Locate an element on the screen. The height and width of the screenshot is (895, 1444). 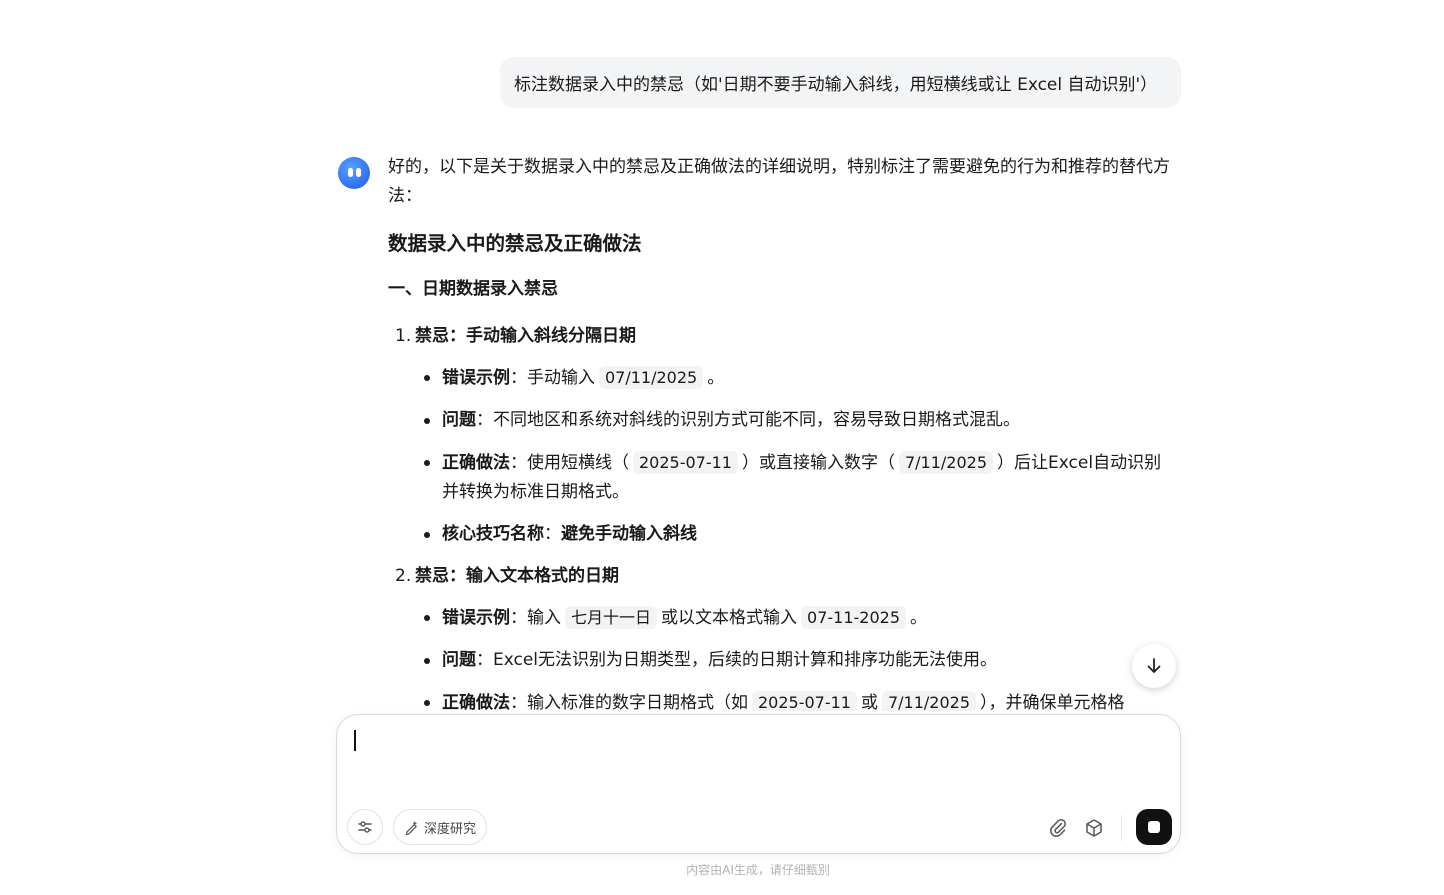
toolbar-divider is located at coordinates (1121, 828).